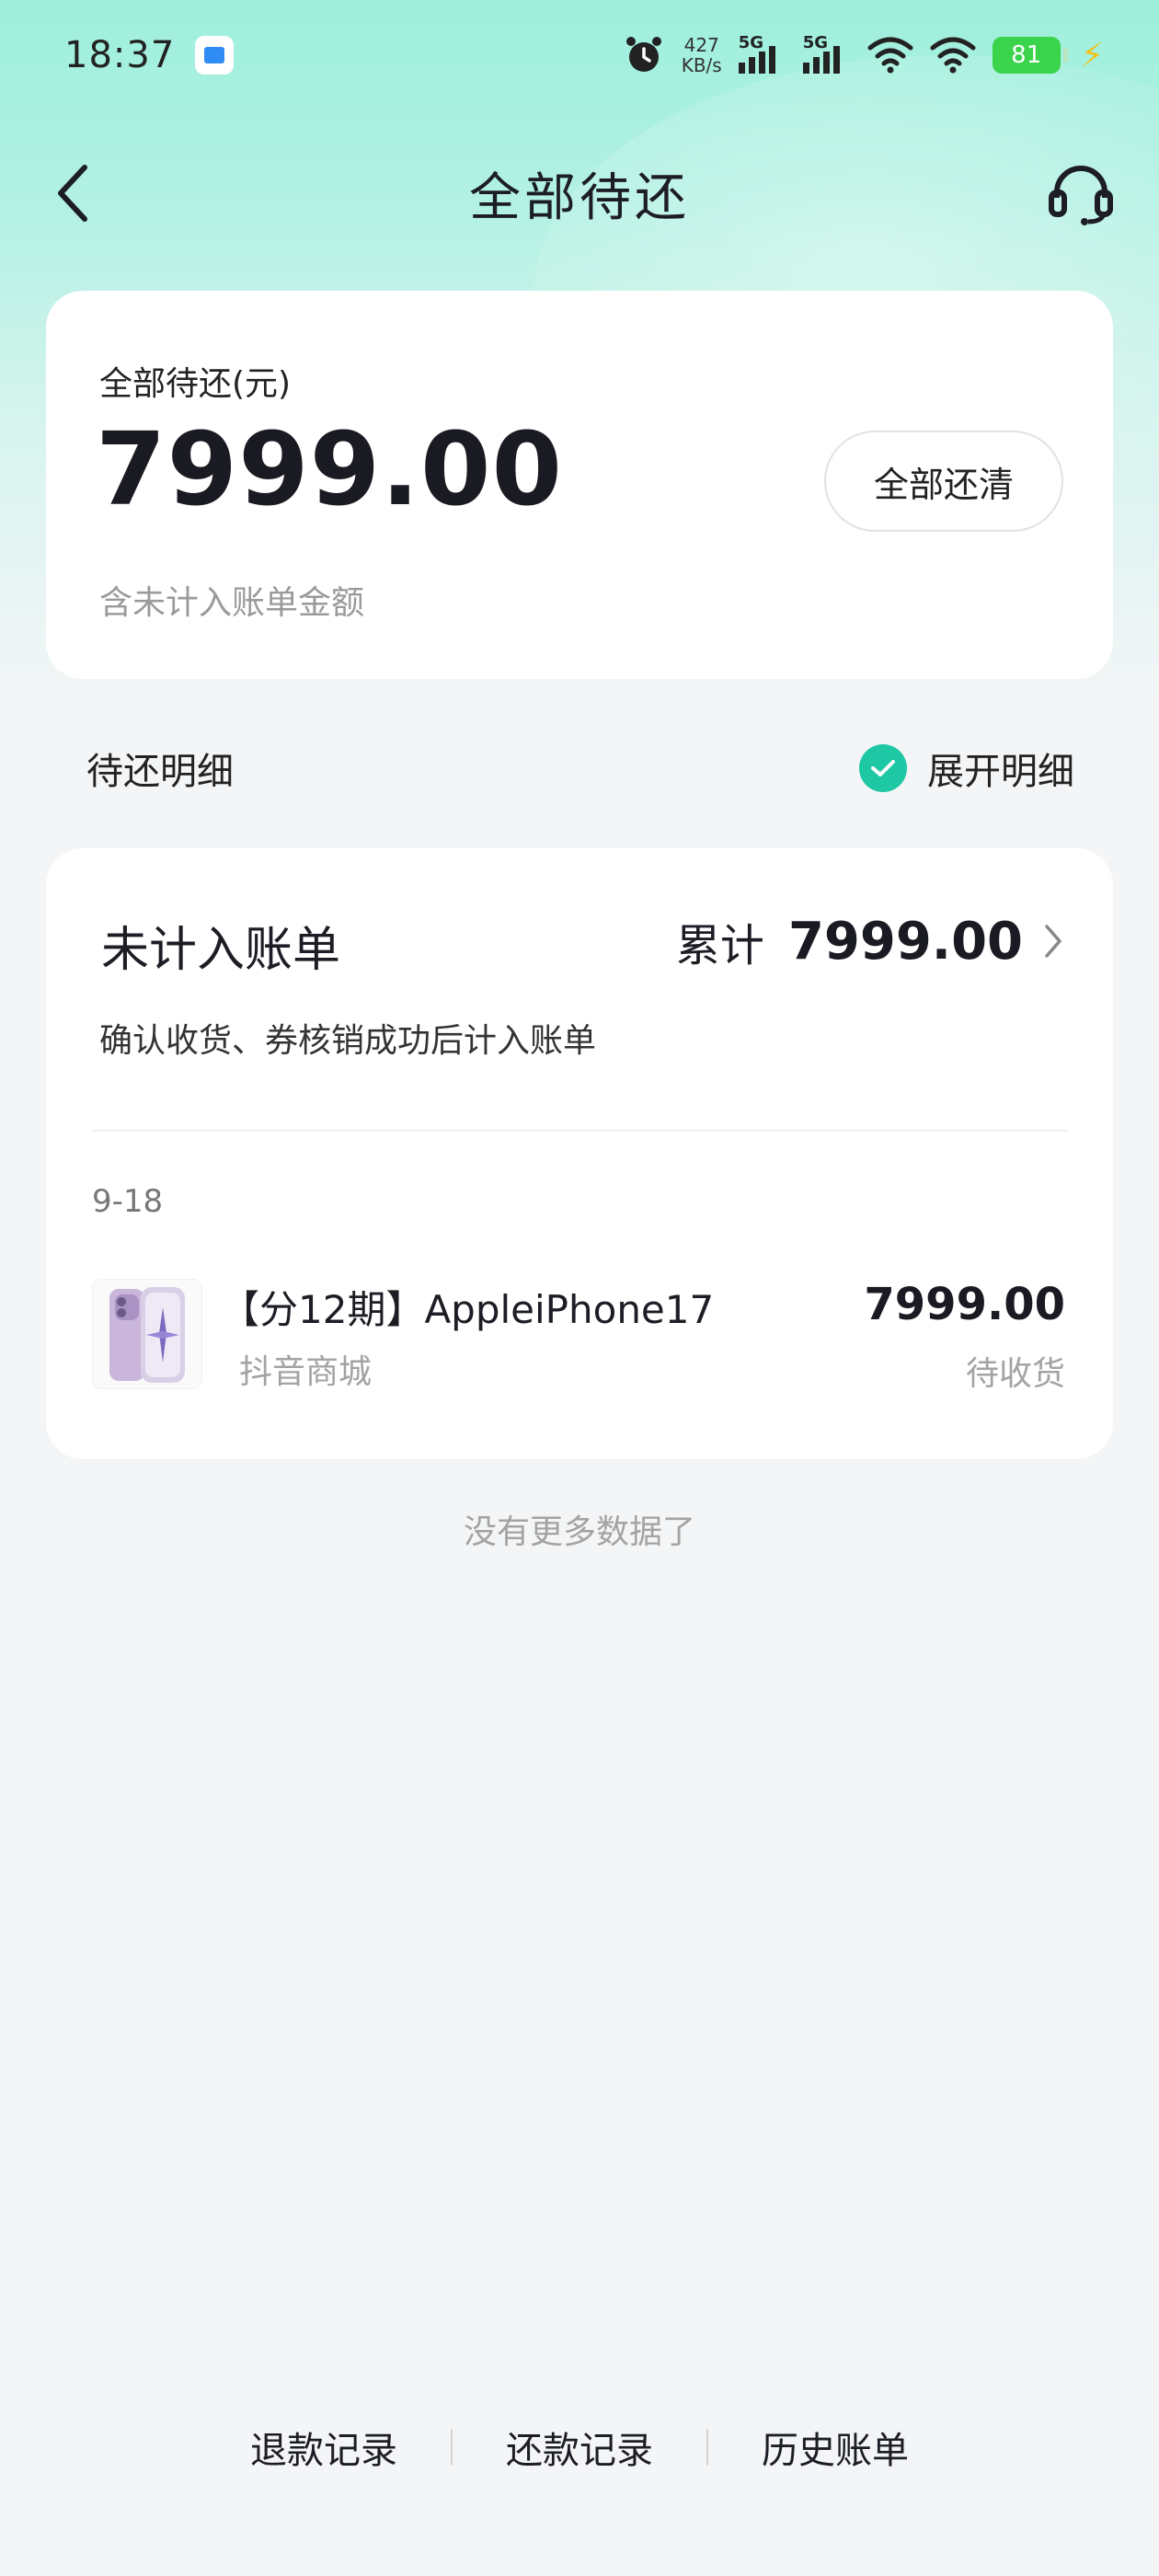 This screenshot has width=1159, height=2576. I want to click on alarm-icon, so click(643, 54).